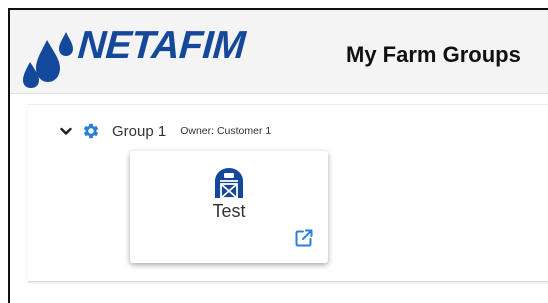 The image size is (548, 303). What do you see at coordinates (48, 60) in the screenshot?
I see `water-drops-icon` at bounding box center [48, 60].